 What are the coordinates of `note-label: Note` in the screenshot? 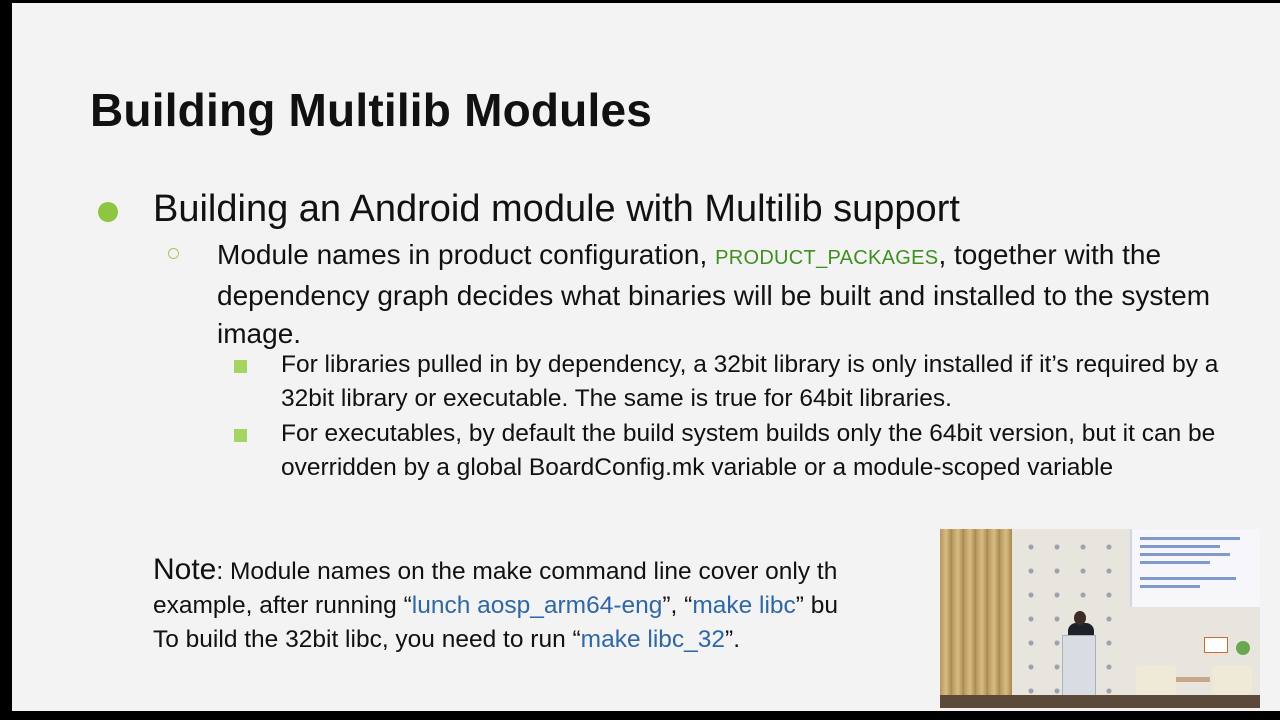 It's located at (185, 569).